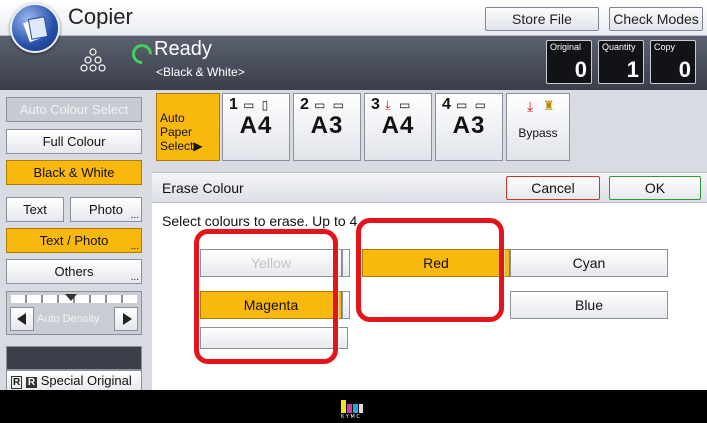  I want to click on auto-colour-select-button: Auto Colour Select, so click(74, 109).